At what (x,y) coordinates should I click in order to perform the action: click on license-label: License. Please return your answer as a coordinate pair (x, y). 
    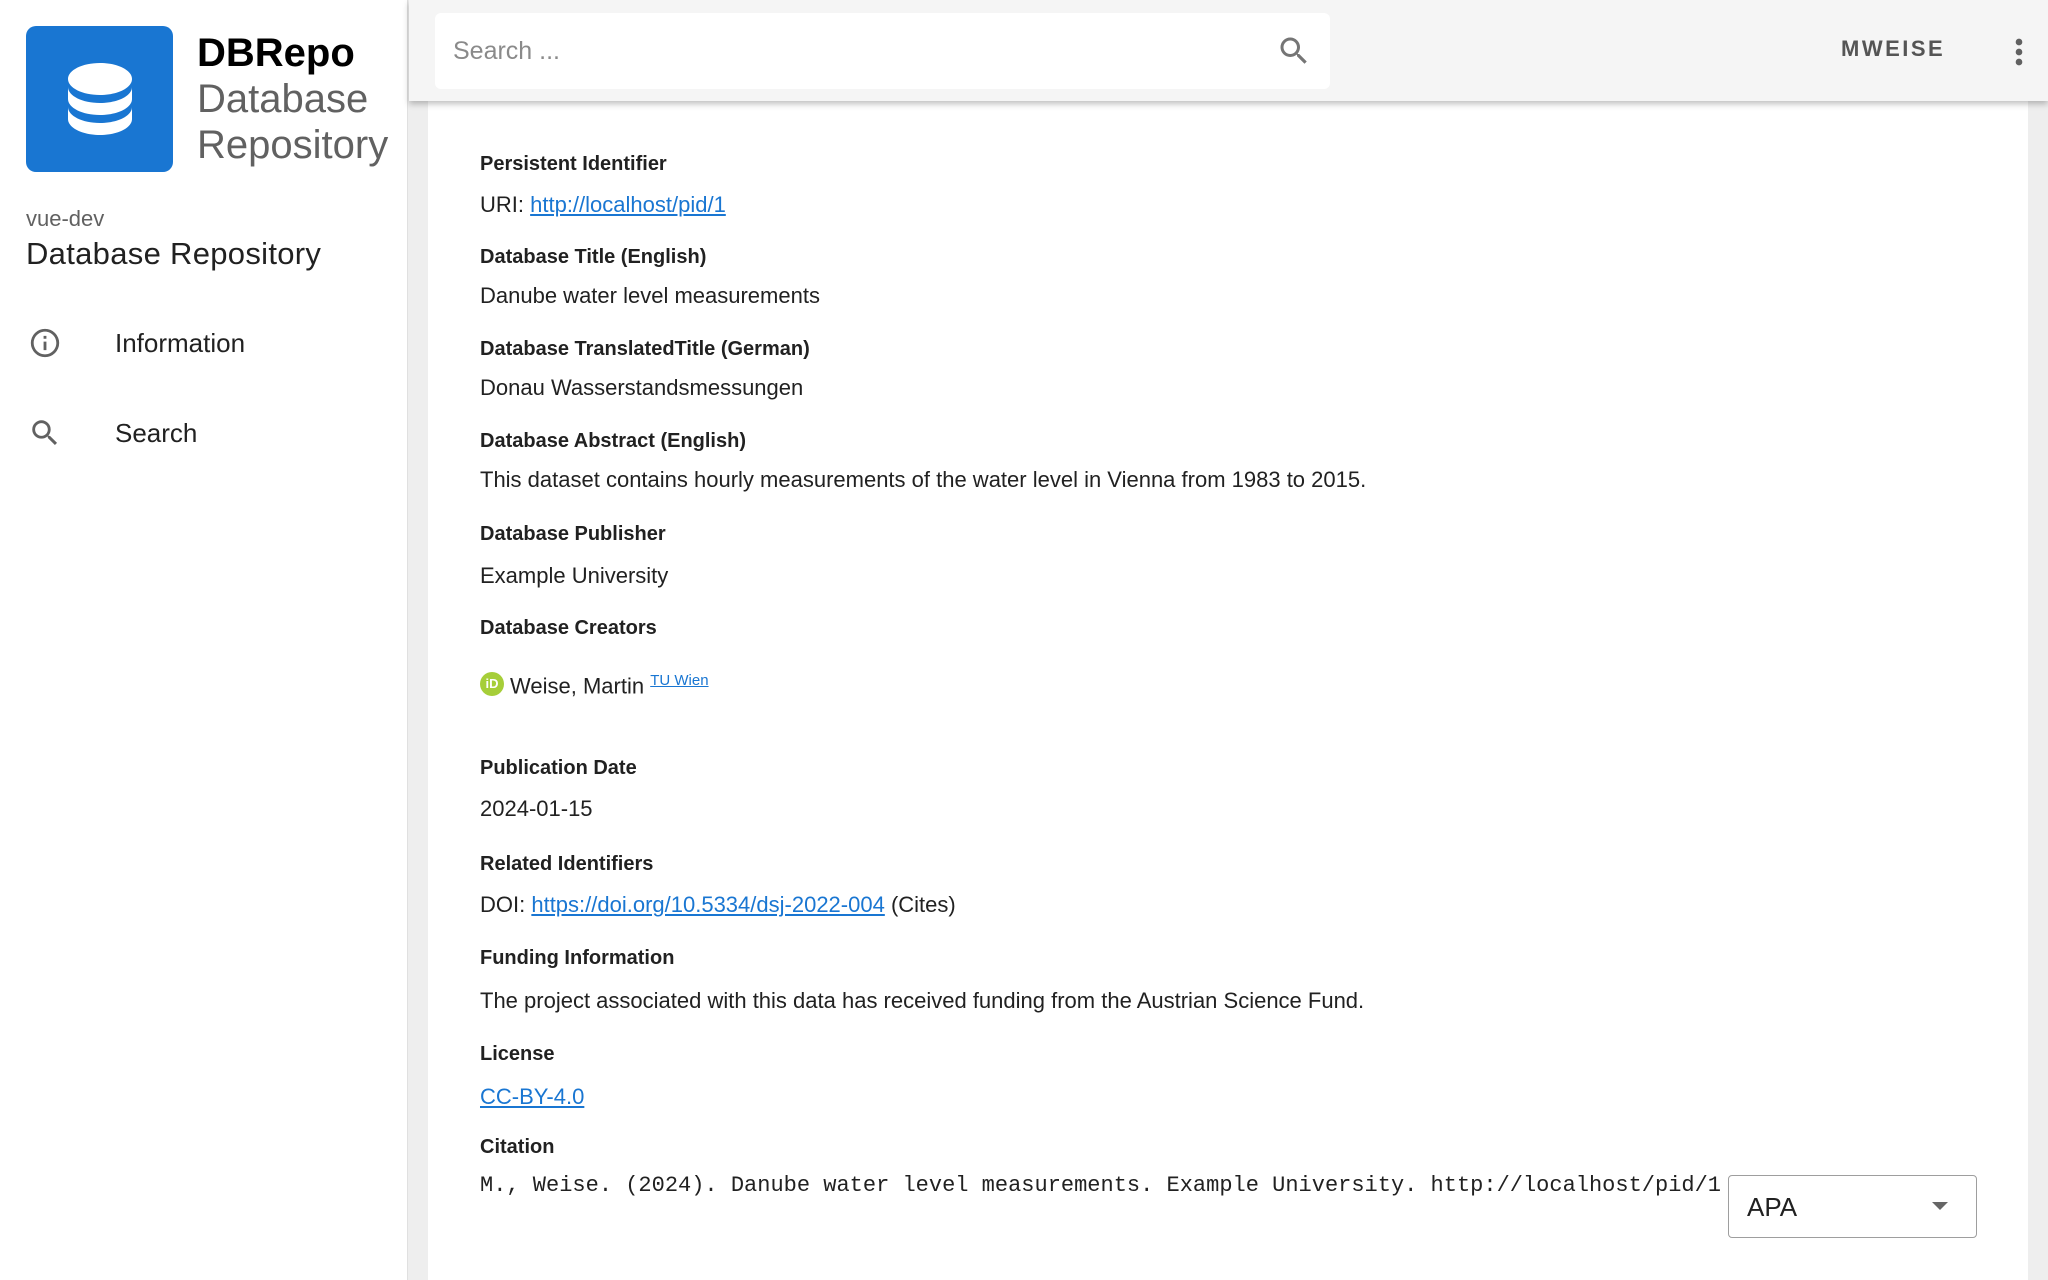
    Looking at the image, I should click on (517, 1054).